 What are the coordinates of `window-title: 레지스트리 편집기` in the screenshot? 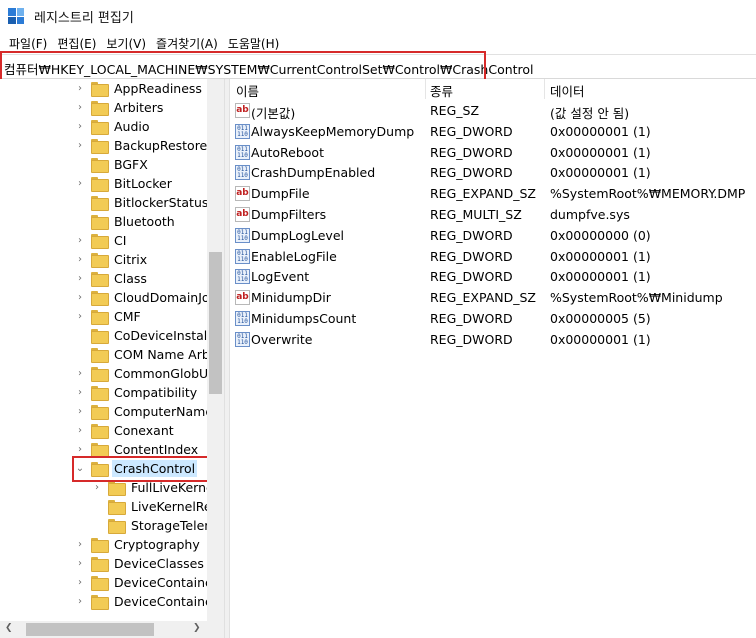 It's located at (84, 18).